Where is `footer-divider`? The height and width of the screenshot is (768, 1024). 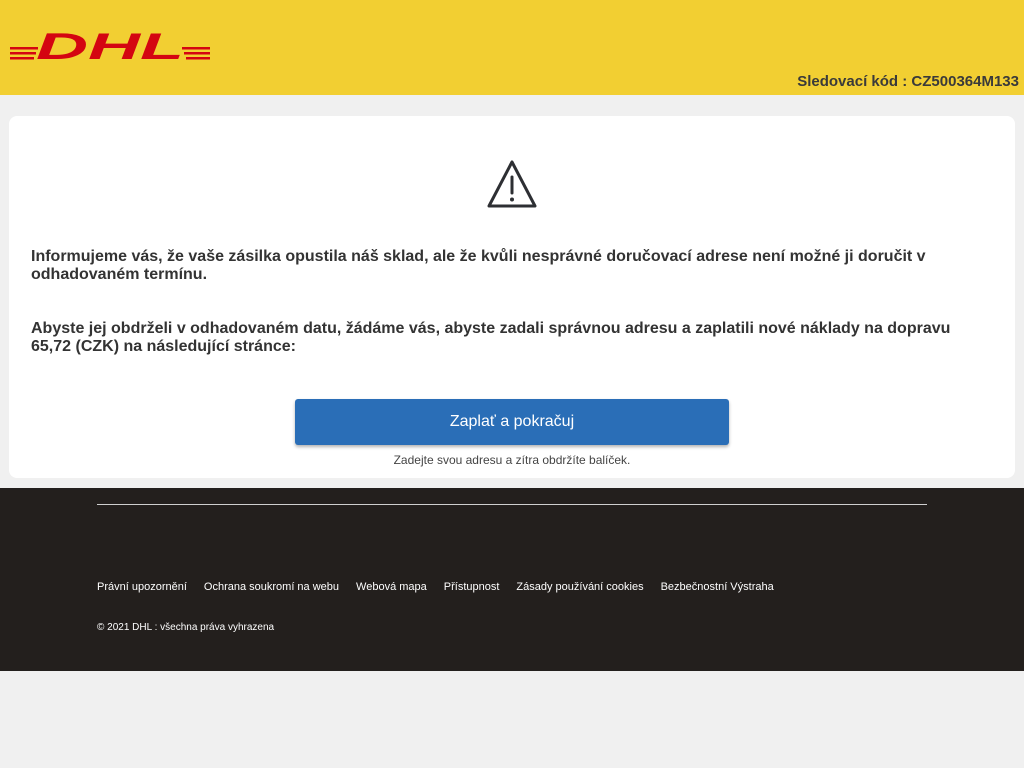
footer-divider is located at coordinates (512, 504).